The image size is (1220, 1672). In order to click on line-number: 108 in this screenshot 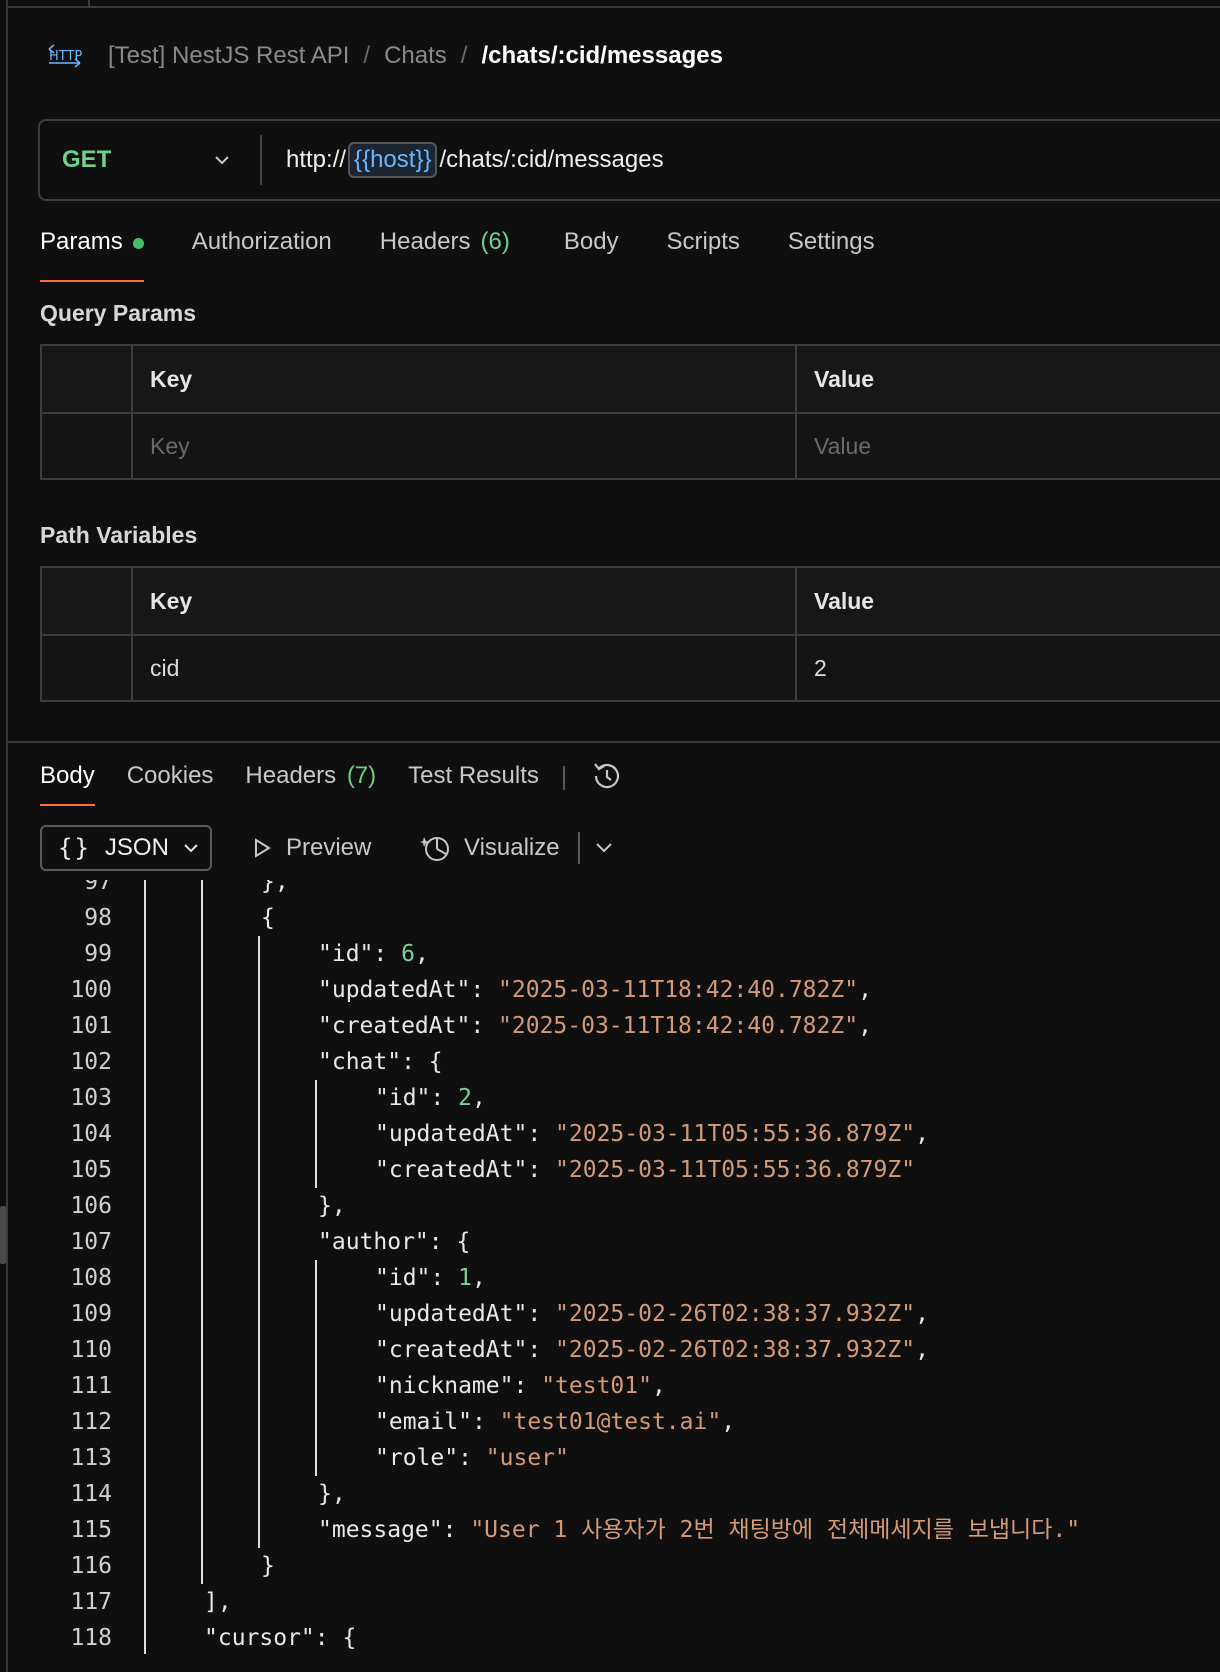, I will do `click(91, 1278)`.